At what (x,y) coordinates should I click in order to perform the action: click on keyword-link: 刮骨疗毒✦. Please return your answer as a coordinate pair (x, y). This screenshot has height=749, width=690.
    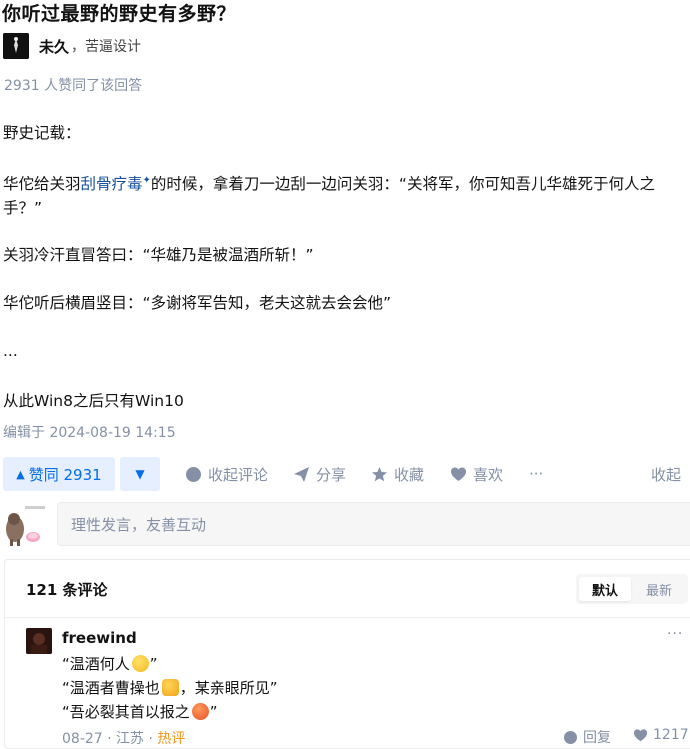
    Looking at the image, I should click on (116, 184).